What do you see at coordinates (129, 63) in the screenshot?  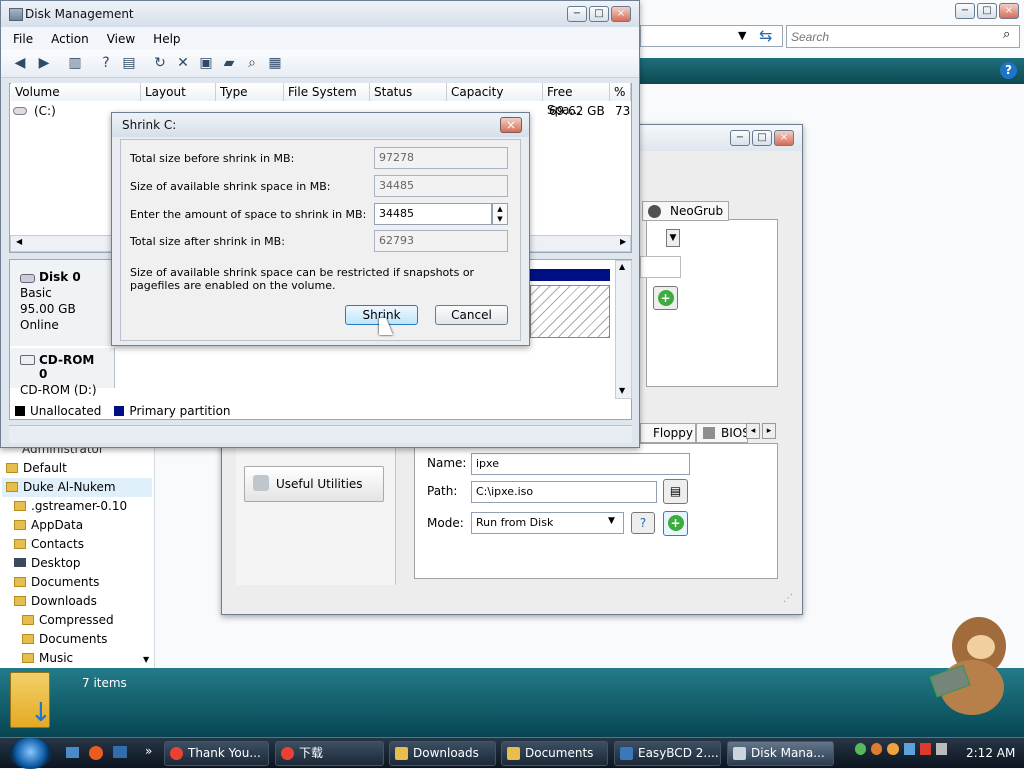 I see `properties-icon: ▤` at bounding box center [129, 63].